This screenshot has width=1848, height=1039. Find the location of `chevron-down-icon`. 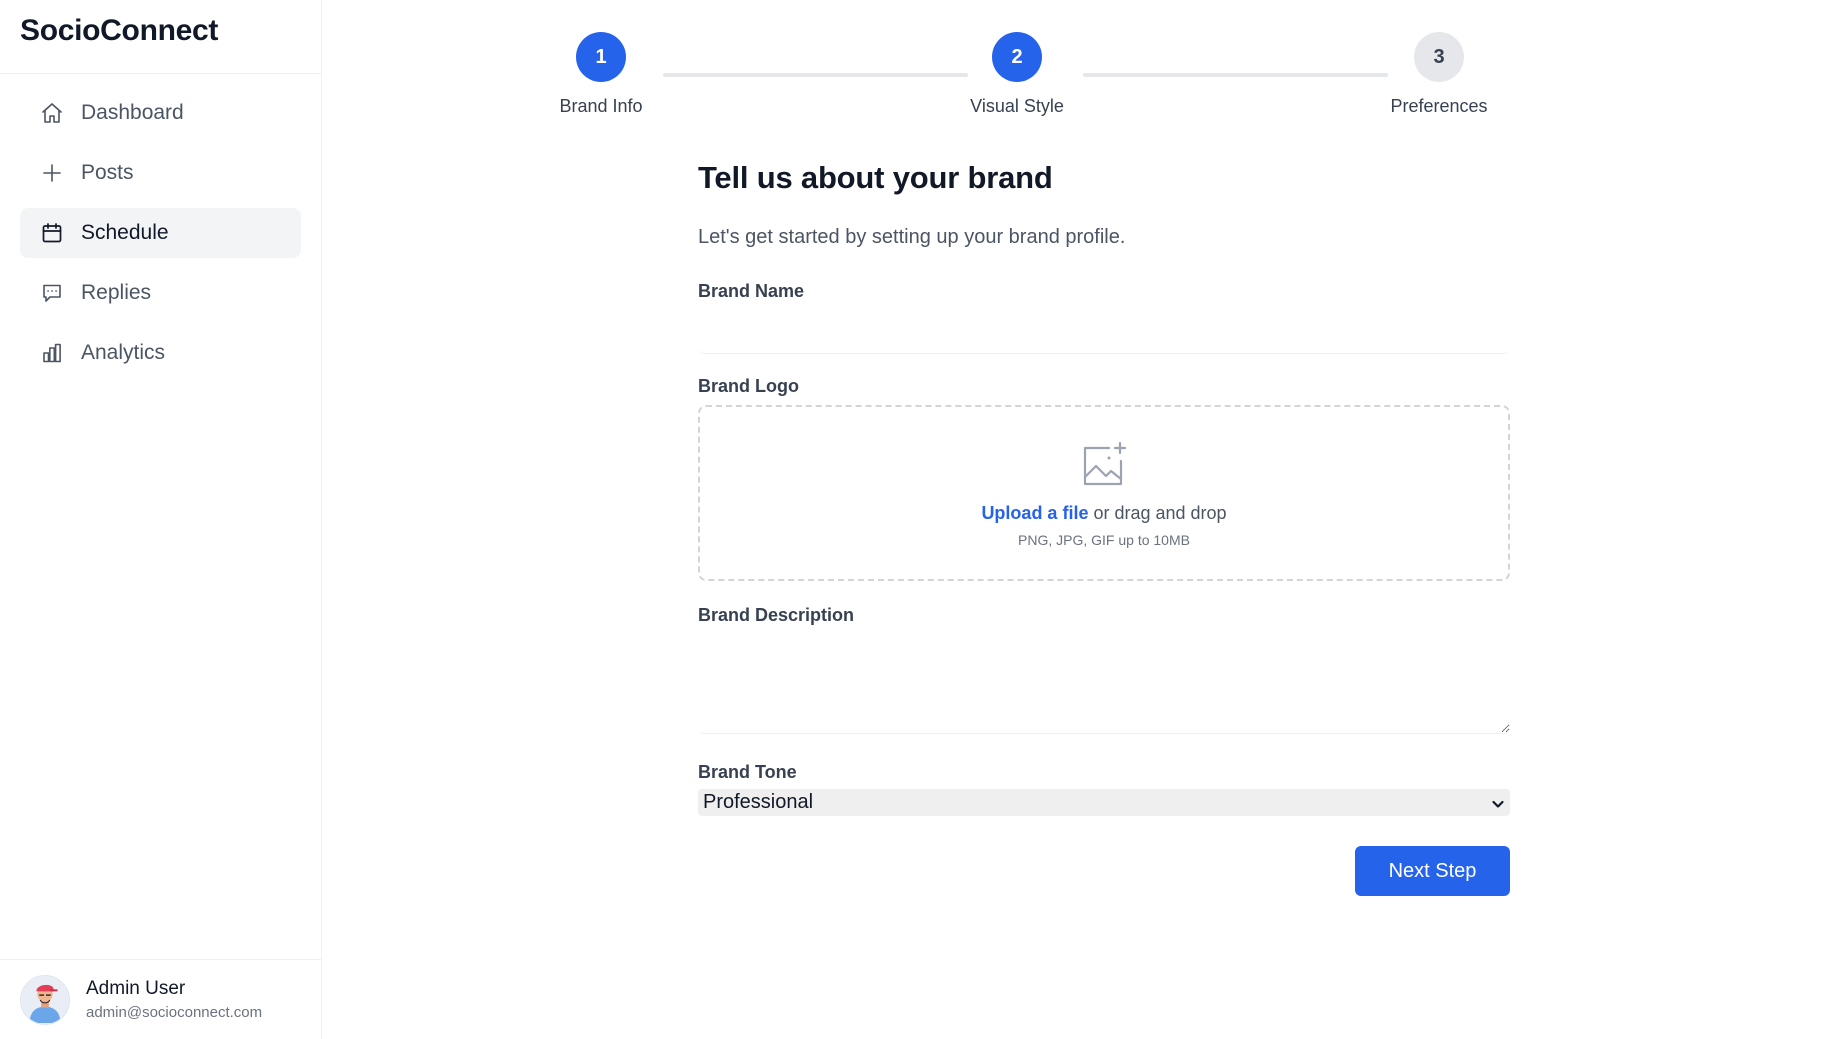

chevron-down-icon is located at coordinates (1498, 803).